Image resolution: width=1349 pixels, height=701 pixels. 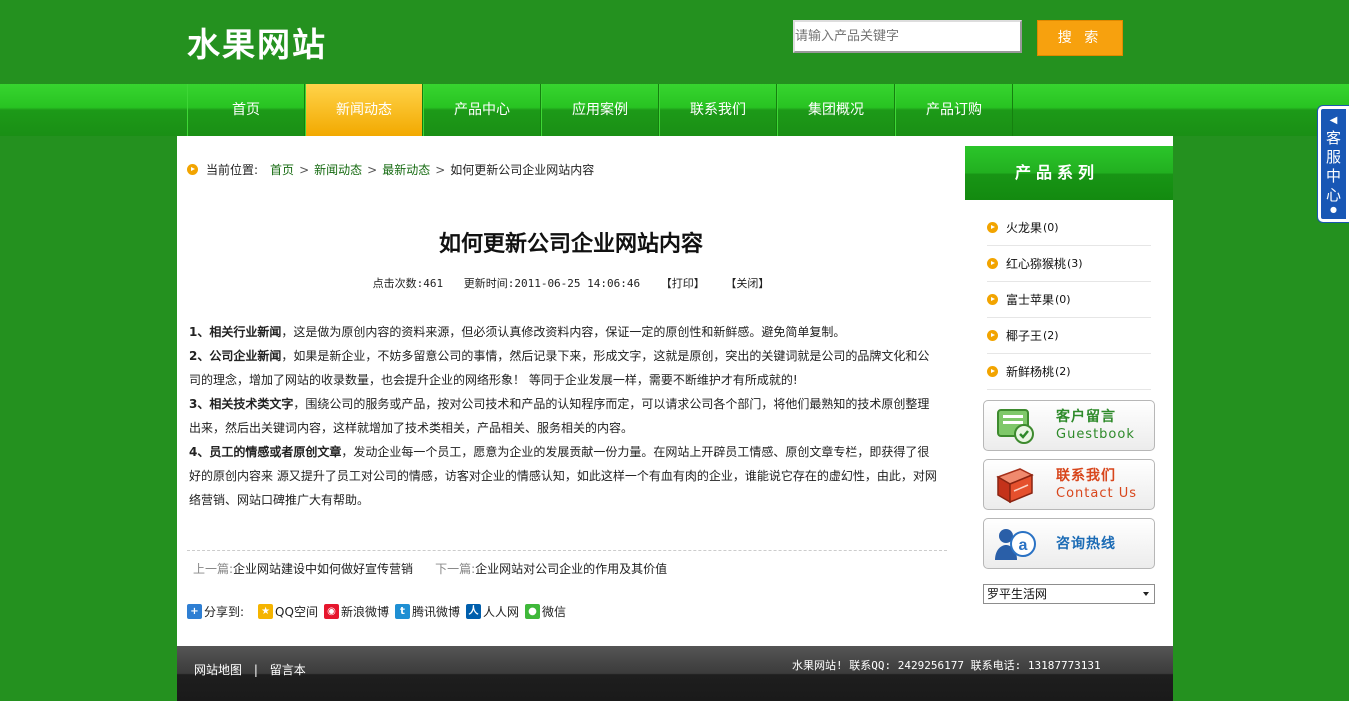 What do you see at coordinates (257, 42) in the screenshot?
I see `site-logo: 水果网站` at bounding box center [257, 42].